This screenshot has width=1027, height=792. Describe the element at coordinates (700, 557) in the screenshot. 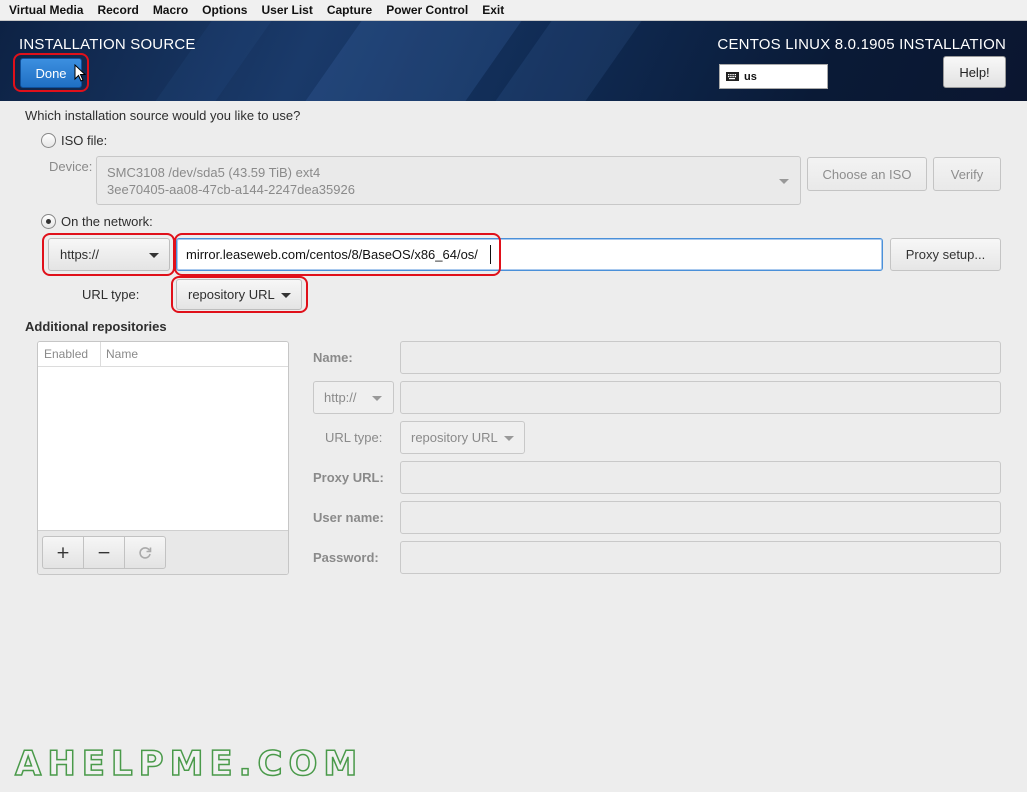

I see `repo-password-input` at that location.